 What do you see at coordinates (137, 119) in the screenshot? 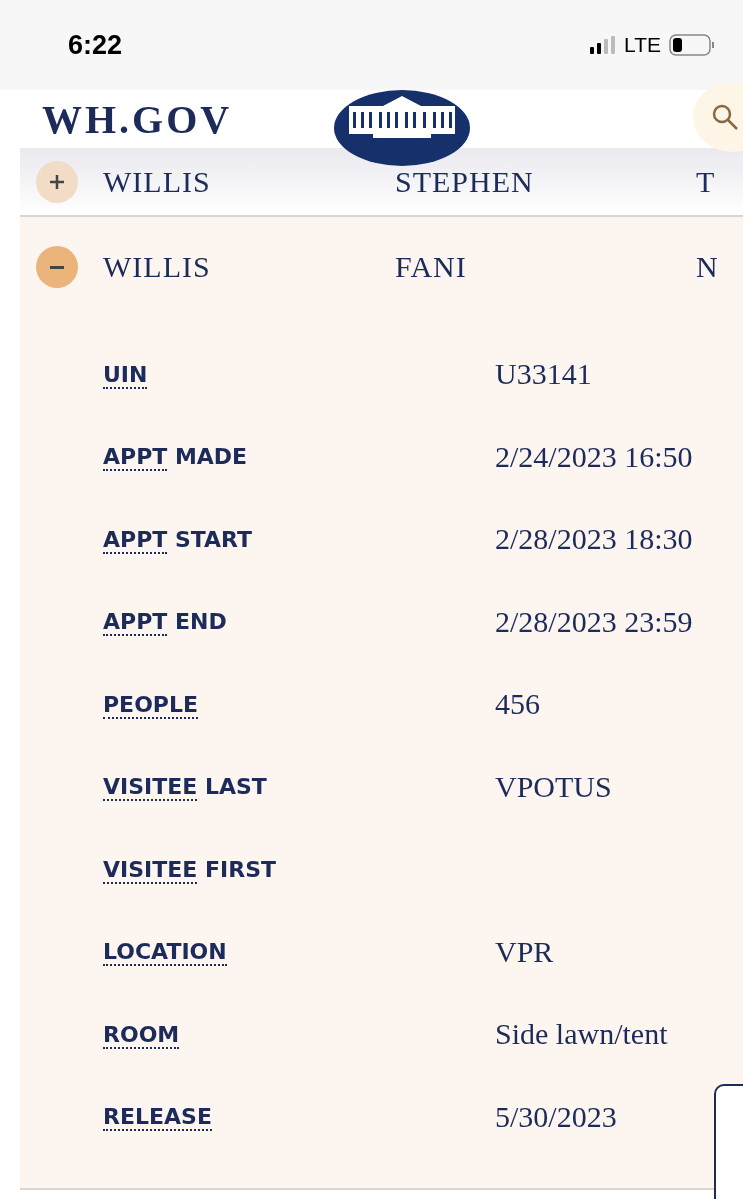
I see `site-logo-text: WH.GOV` at bounding box center [137, 119].